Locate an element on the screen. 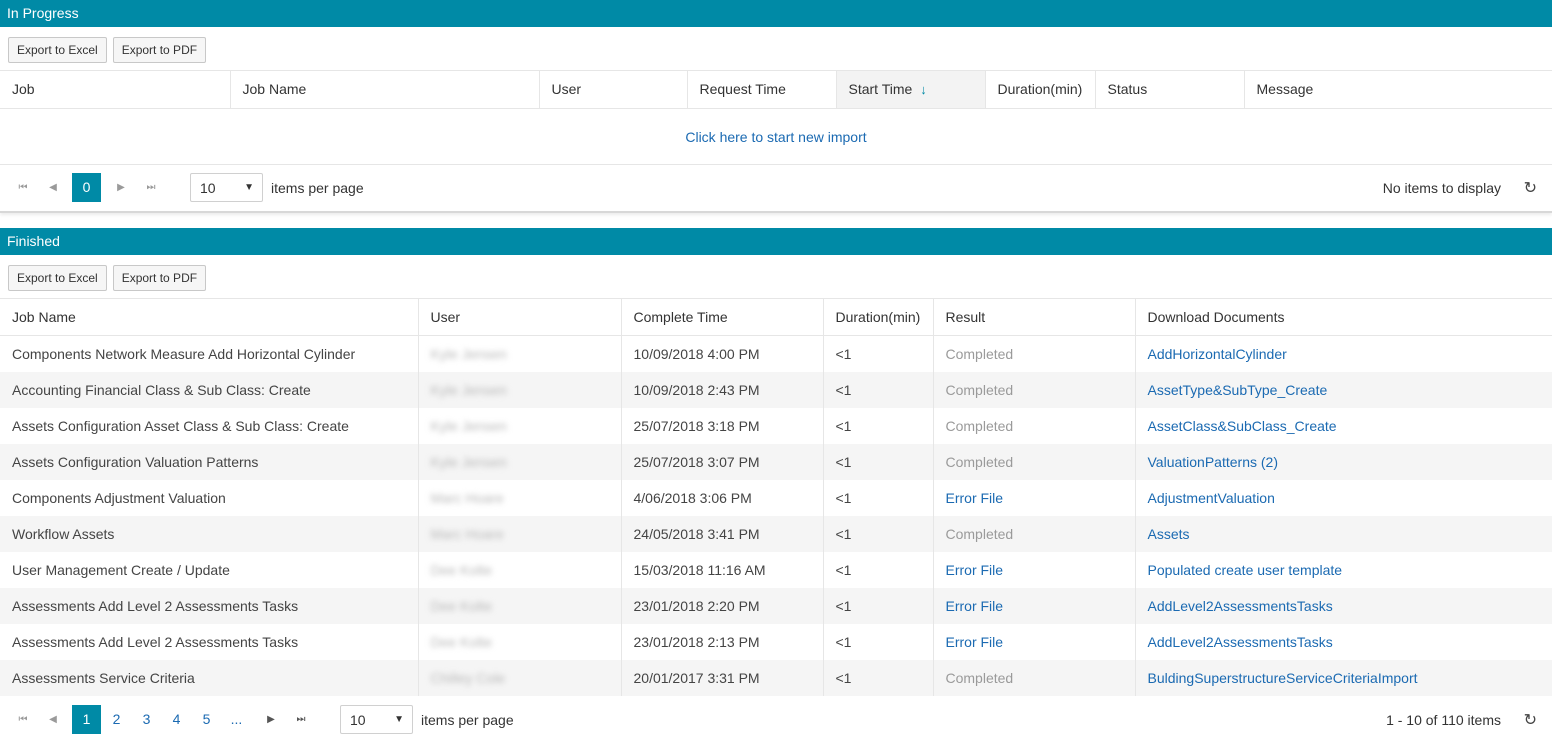 The height and width of the screenshot is (747, 1552). column-header-start-time: Start Time ↓ is located at coordinates (910, 90).